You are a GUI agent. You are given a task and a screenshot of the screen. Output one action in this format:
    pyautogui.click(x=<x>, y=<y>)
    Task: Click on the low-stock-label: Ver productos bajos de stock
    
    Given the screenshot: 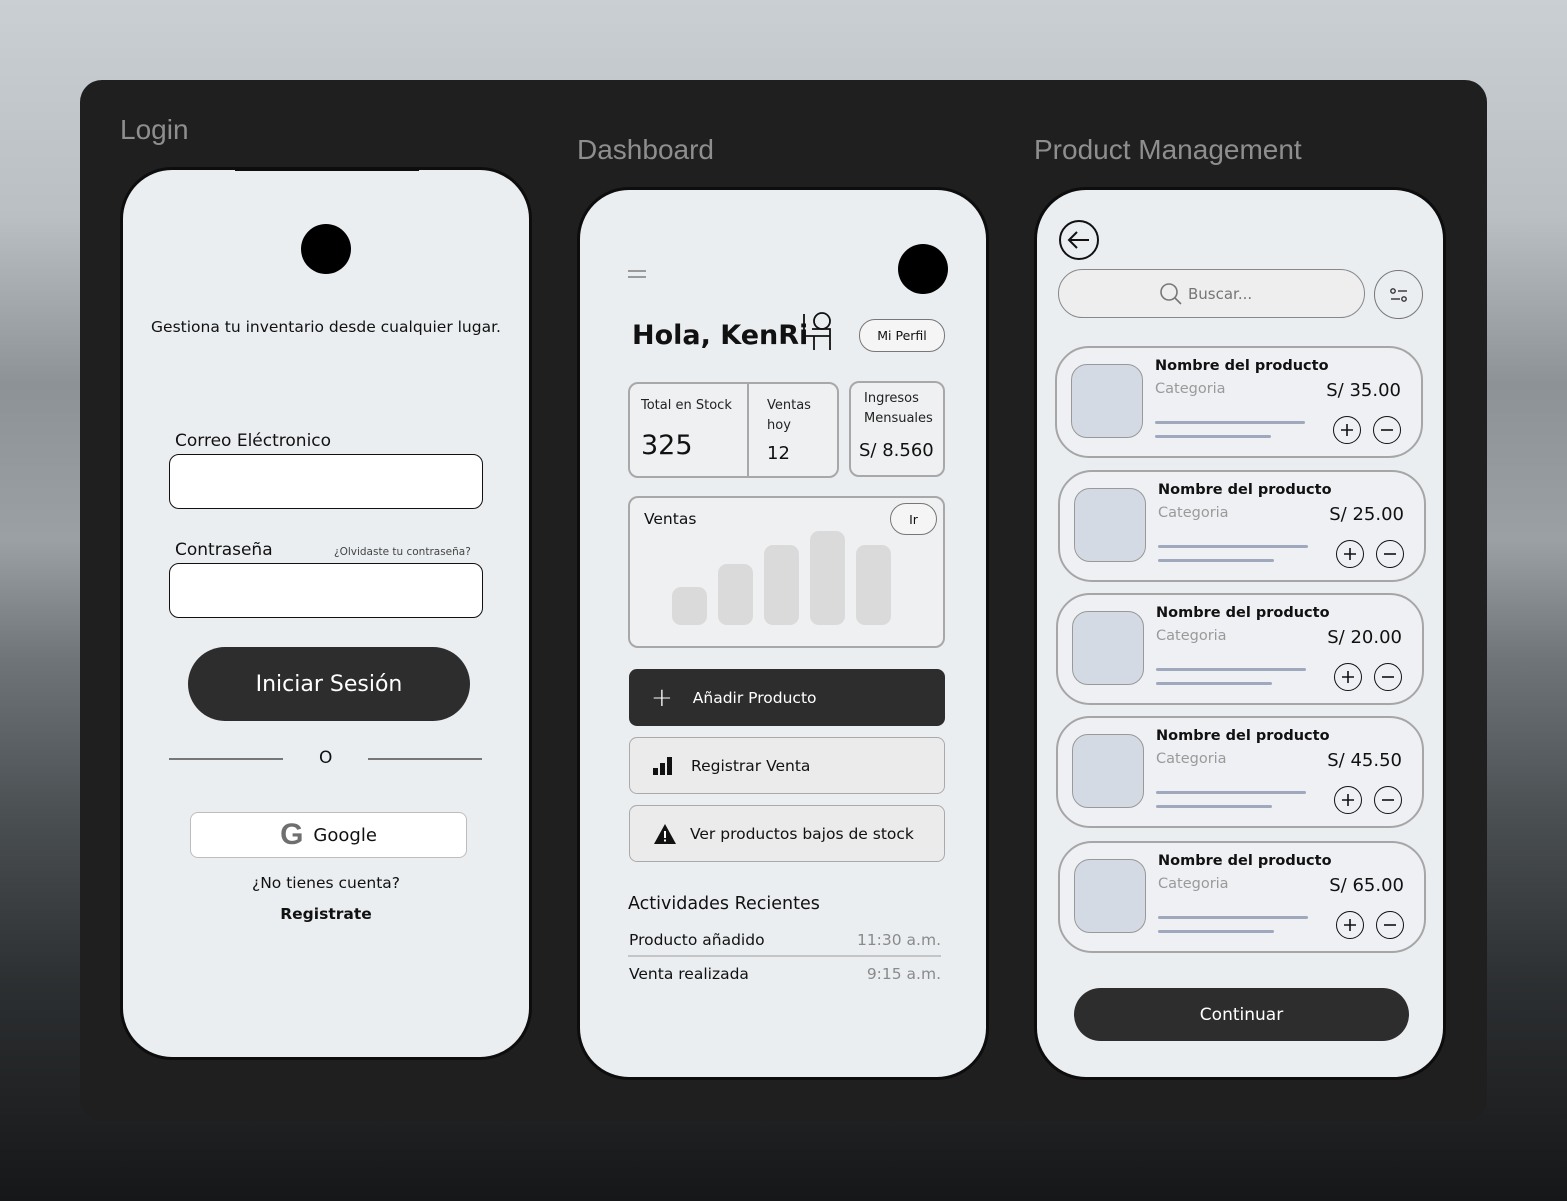 What is the action you would take?
    pyautogui.click(x=802, y=833)
    